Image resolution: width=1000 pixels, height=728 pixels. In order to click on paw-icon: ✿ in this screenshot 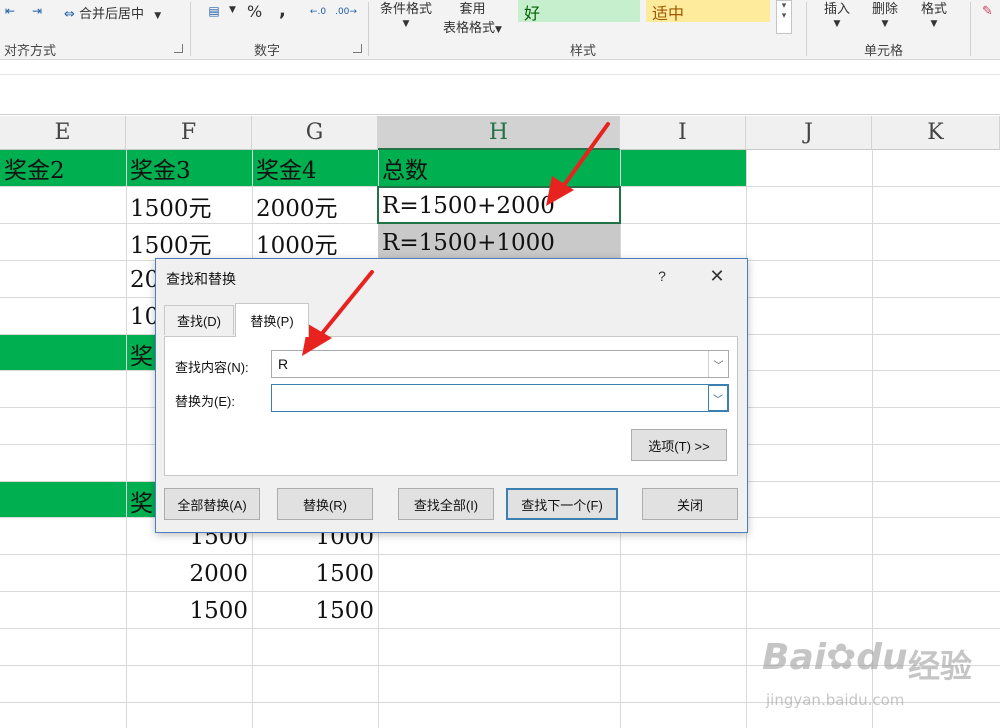, I will do `click(841, 657)`.